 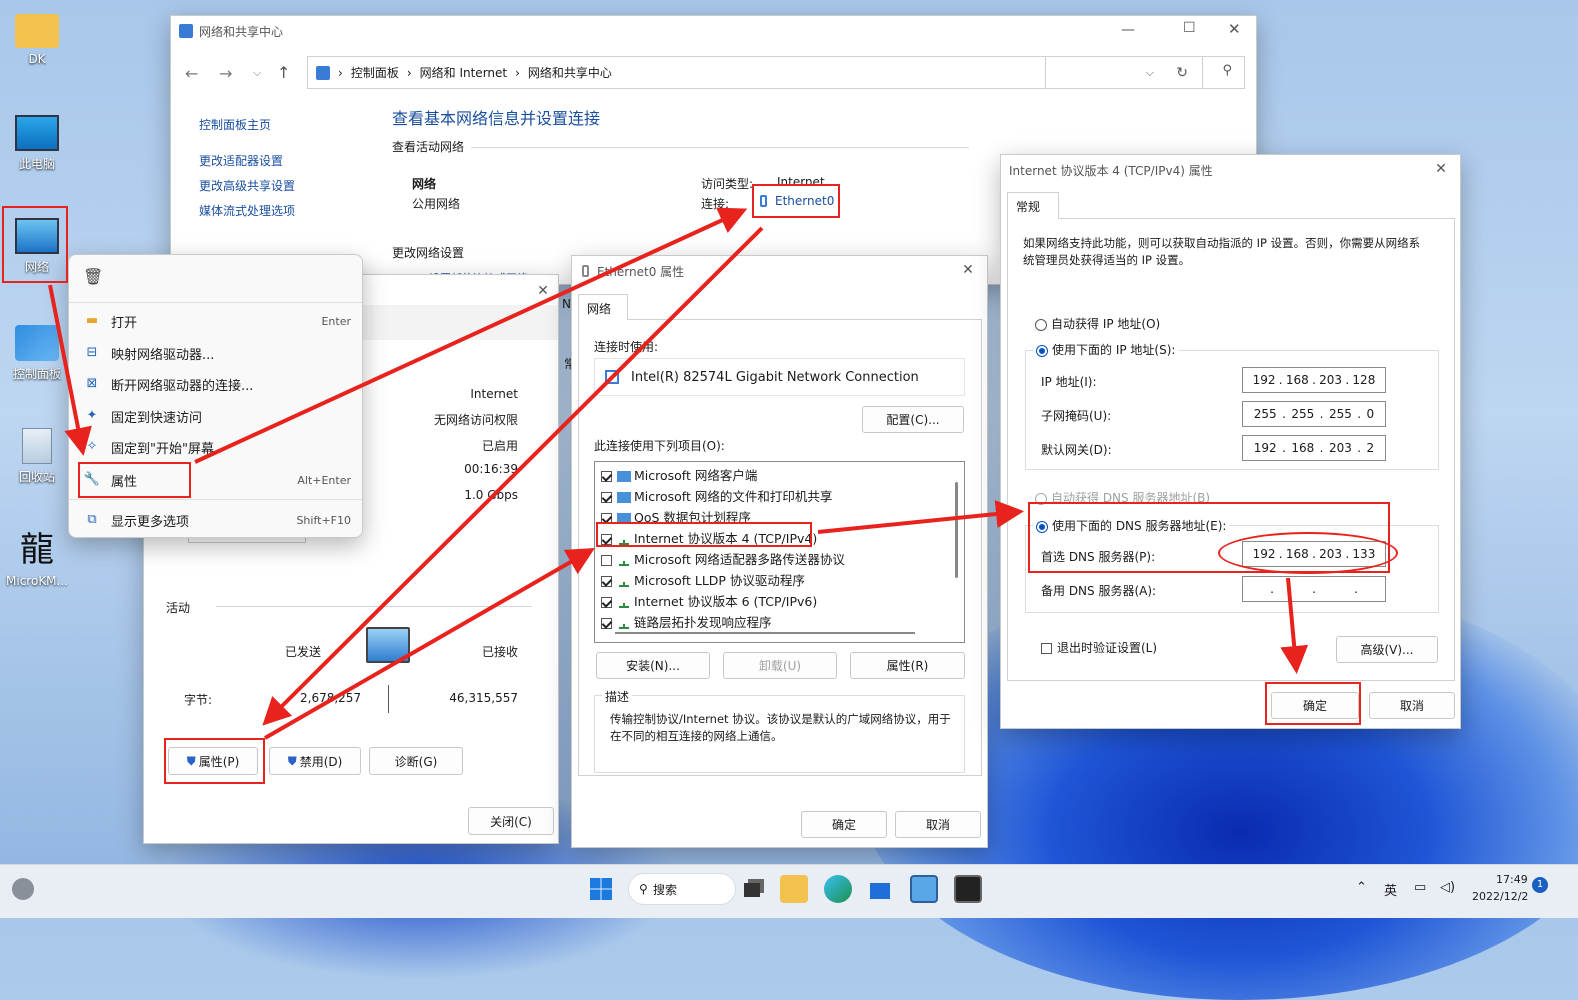 What do you see at coordinates (1361, 887) in the screenshot?
I see `tray-chevron-up-icon: ⌃` at bounding box center [1361, 887].